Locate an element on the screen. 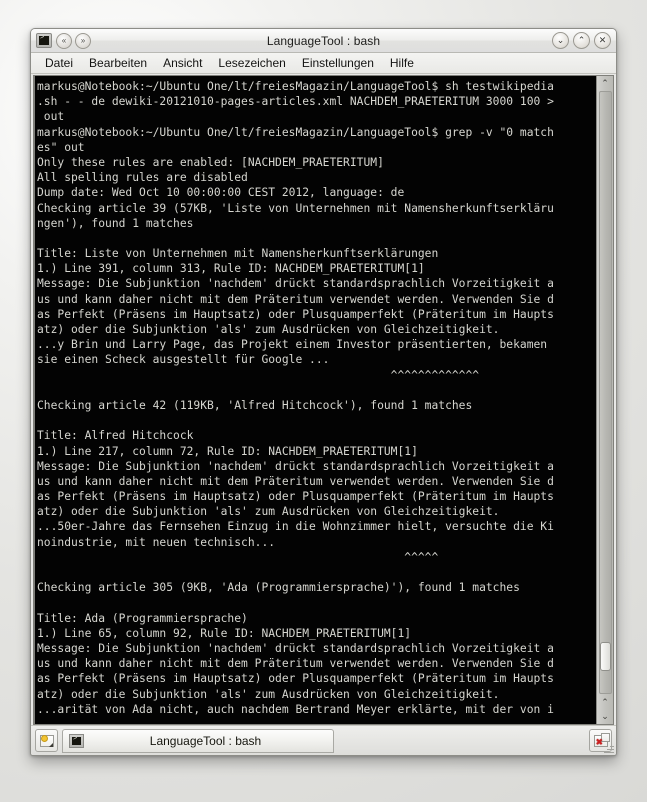 Image resolution: width=647 pixels, height=802 pixels. terminal-line: es" out is located at coordinates (61, 147).